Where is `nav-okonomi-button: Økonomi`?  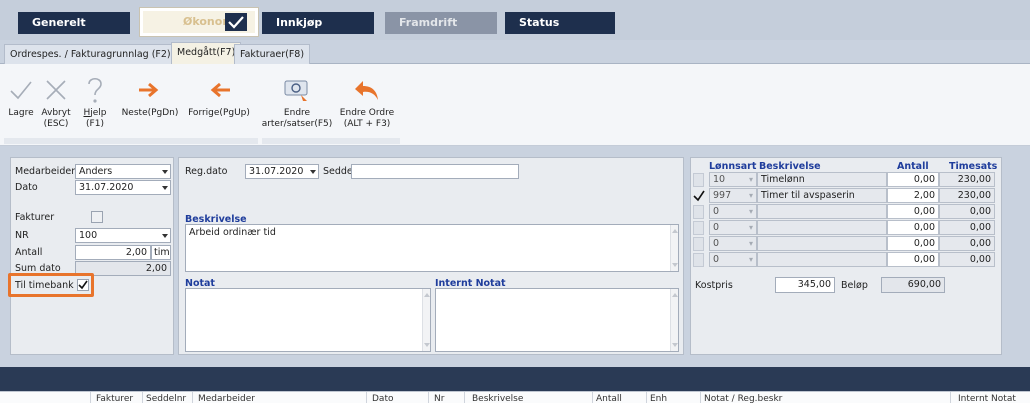
nav-okonomi-button: Økonomi is located at coordinates (199, 22).